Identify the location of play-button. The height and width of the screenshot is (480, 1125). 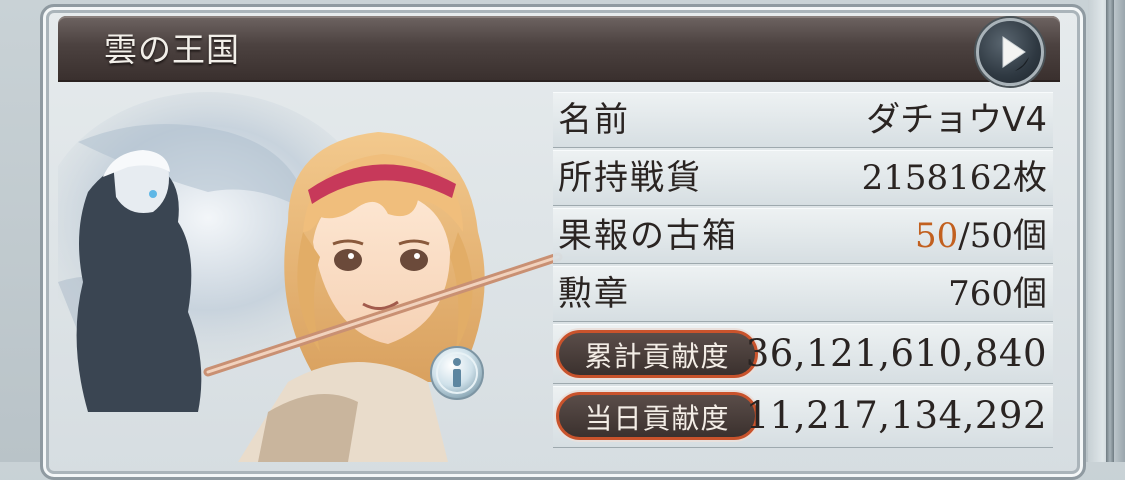
(1010, 52).